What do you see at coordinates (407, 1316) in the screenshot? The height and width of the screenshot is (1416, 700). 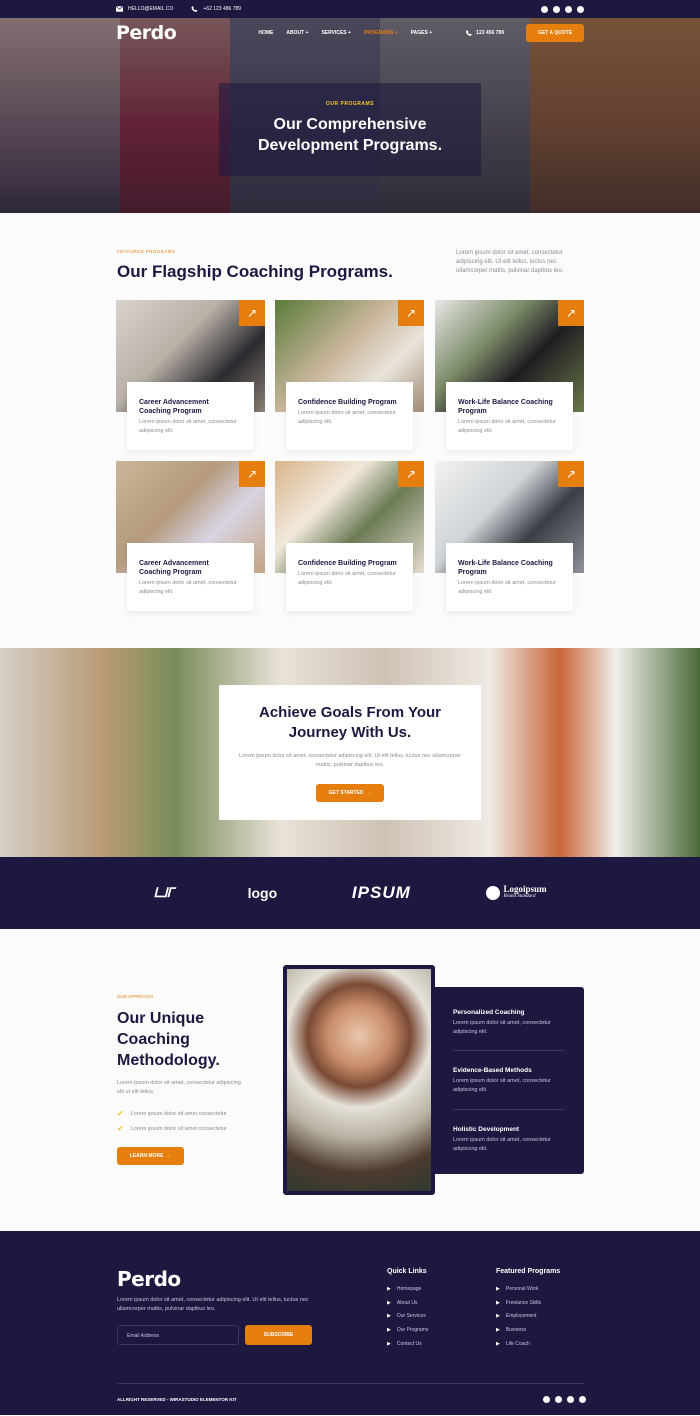 I see `footer-link: ▶ Our Services` at bounding box center [407, 1316].